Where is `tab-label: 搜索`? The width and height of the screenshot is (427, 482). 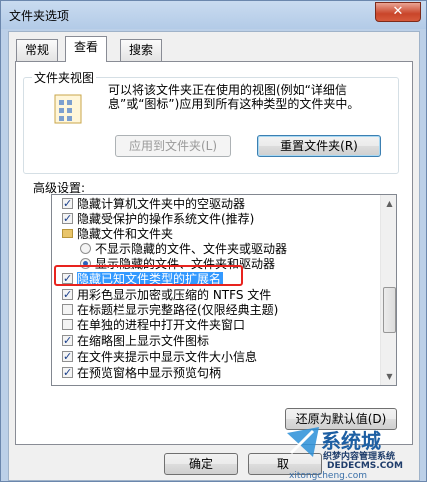 tab-label: 搜索 is located at coordinates (141, 50).